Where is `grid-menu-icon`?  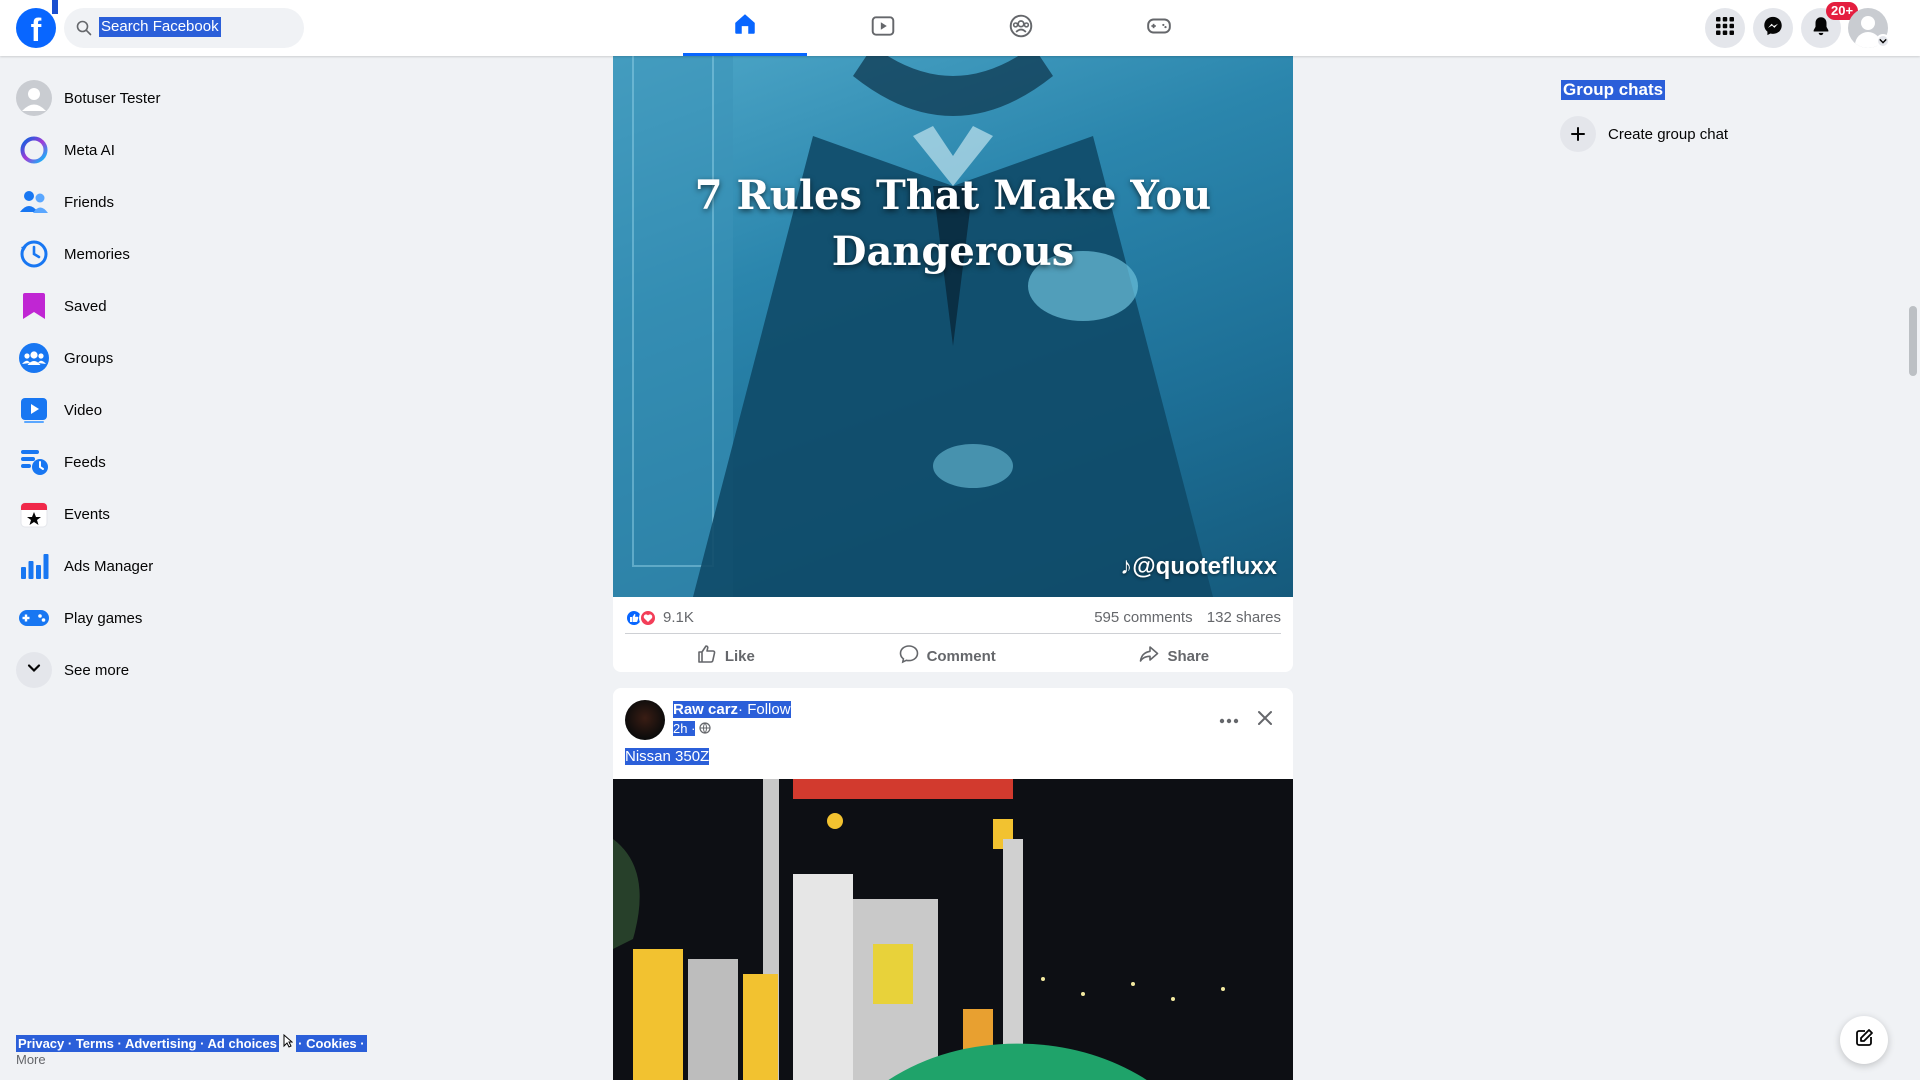
grid-menu-icon is located at coordinates (1725, 28).